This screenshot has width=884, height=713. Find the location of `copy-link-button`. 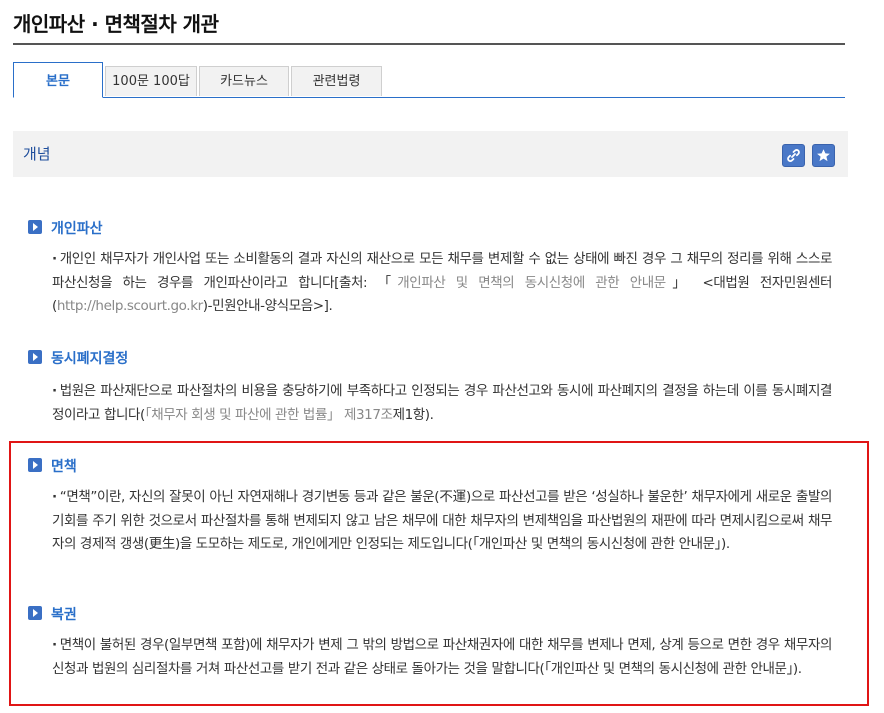

copy-link-button is located at coordinates (793, 155).